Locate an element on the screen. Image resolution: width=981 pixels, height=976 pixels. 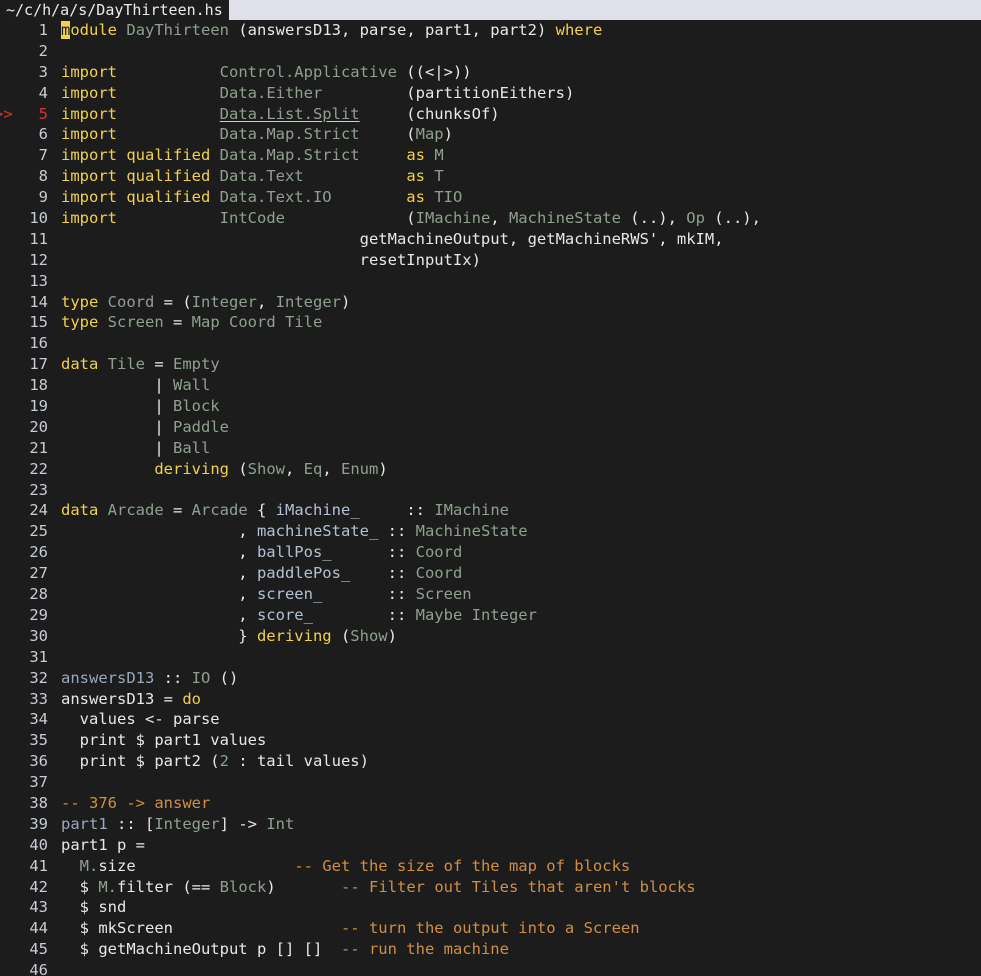
code-token: ballPos_ is located at coordinates (294, 552).